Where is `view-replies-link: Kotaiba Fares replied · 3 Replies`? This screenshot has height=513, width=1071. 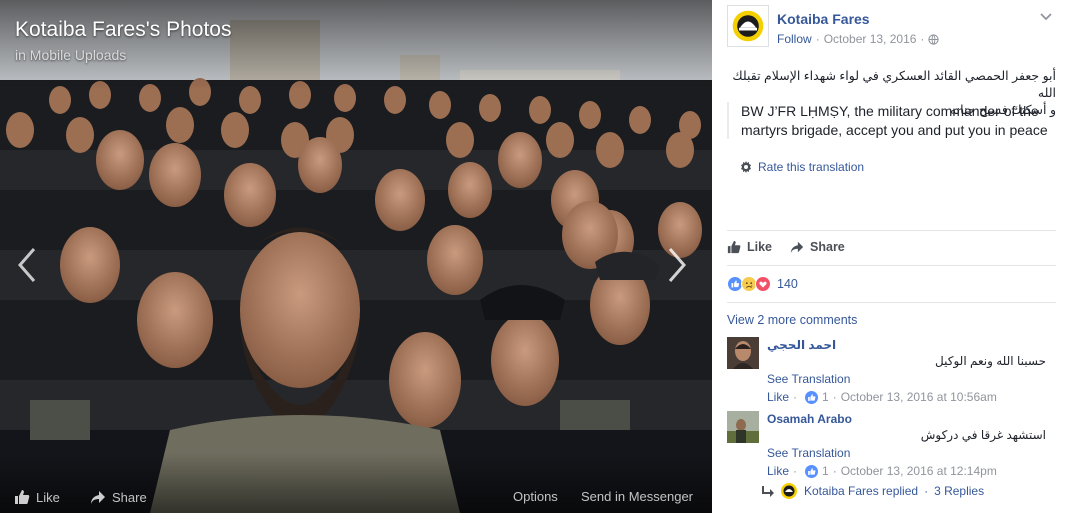
view-replies-link: Kotaiba Fares replied · 3 Replies is located at coordinates (873, 491).